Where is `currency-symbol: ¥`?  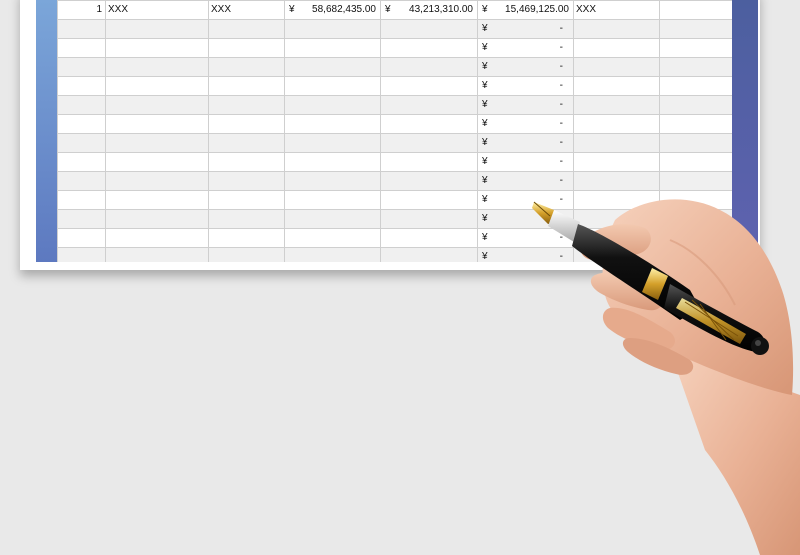 currency-symbol: ¥ is located at coordinates (485, 161).